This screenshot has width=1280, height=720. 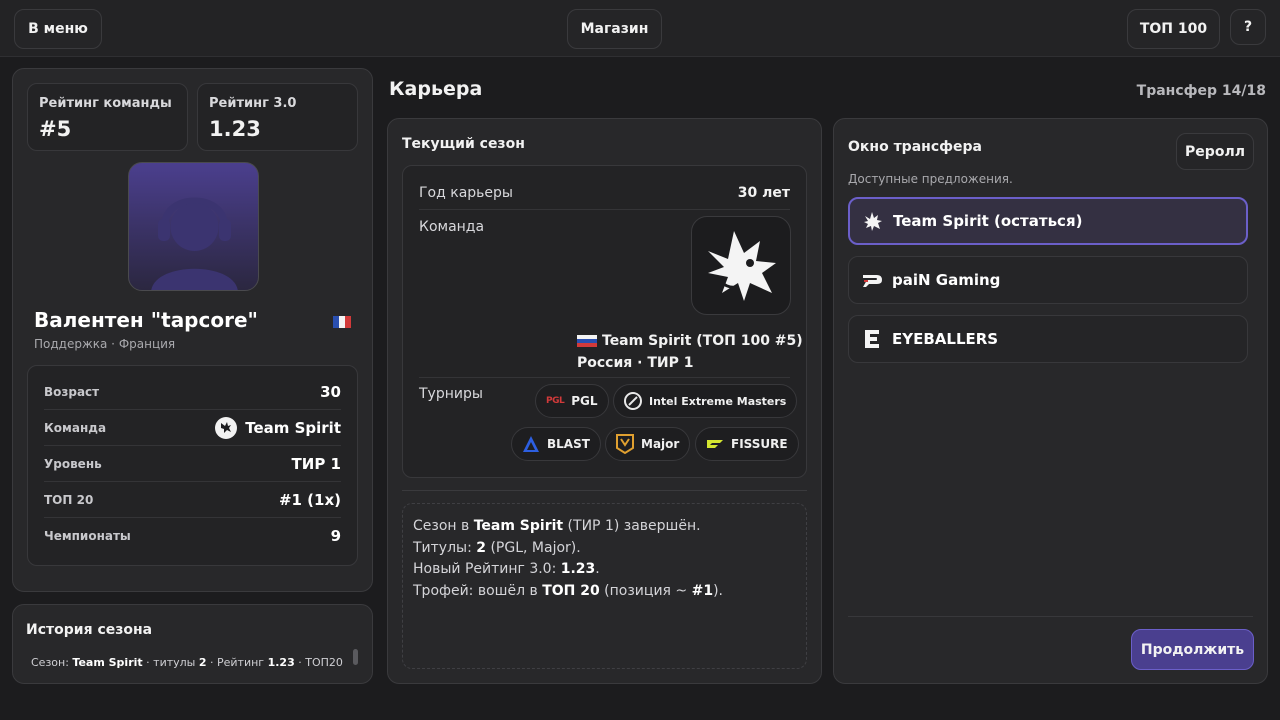 I want to click on top-bar: В меню Магазин ТОП 100 ?, so click(x=640, y=28).